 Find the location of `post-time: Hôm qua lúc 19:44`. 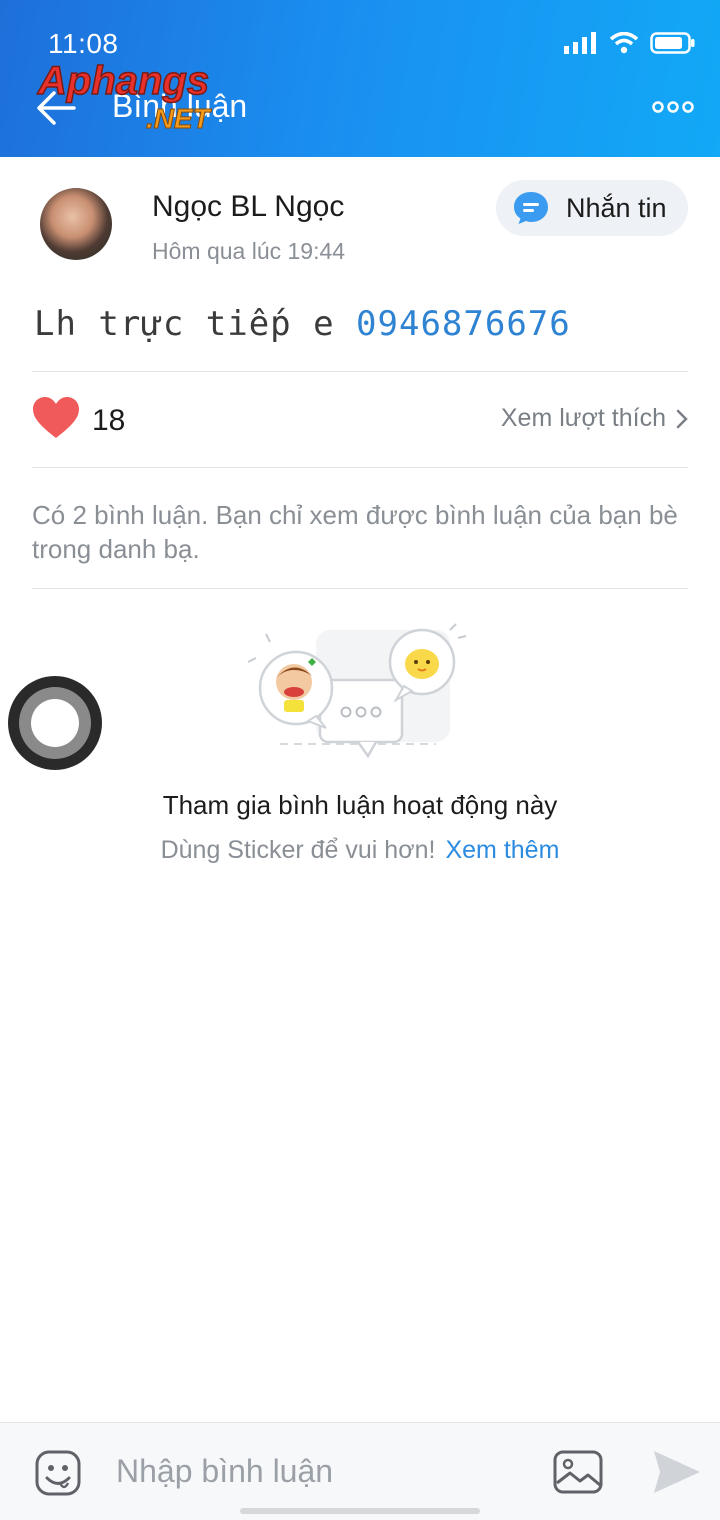

post-time: Hôm qua lúc 19:44 is located at coordinates (249, 251).